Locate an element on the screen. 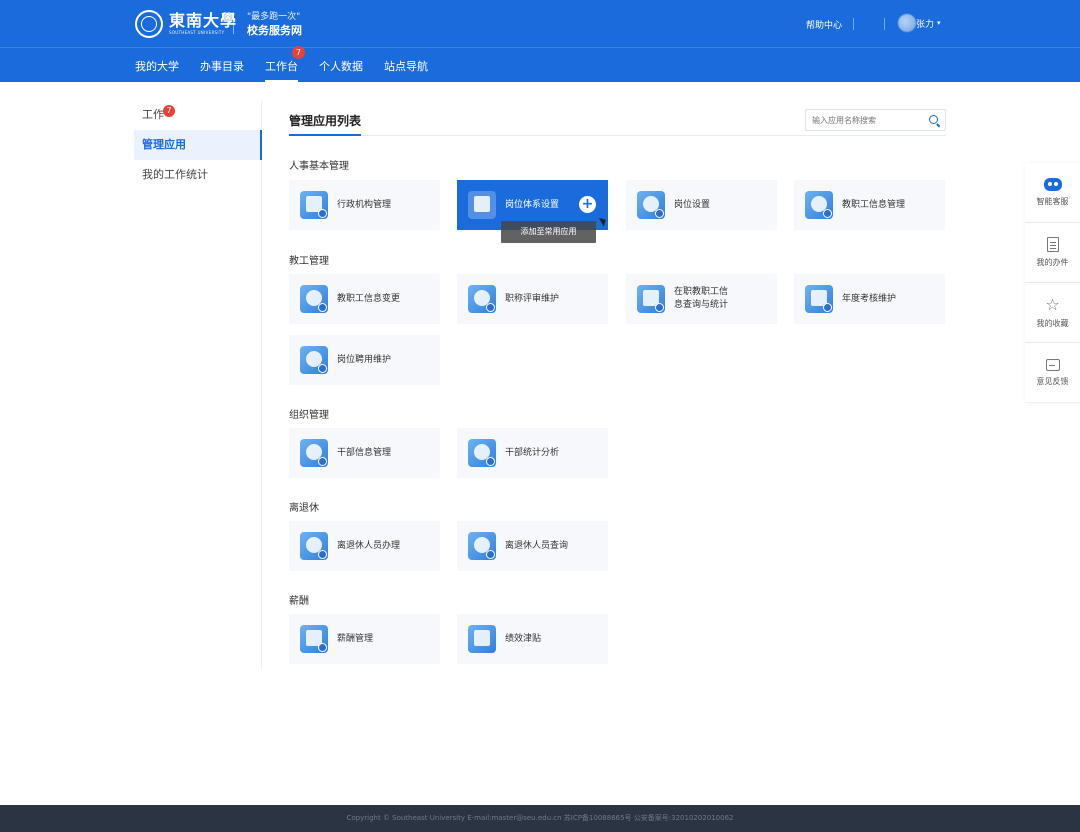 This screenshot has height=832, width=1080. float-my-favorites: ☆ 我的收藏 is located at coordinates (1052, 313).